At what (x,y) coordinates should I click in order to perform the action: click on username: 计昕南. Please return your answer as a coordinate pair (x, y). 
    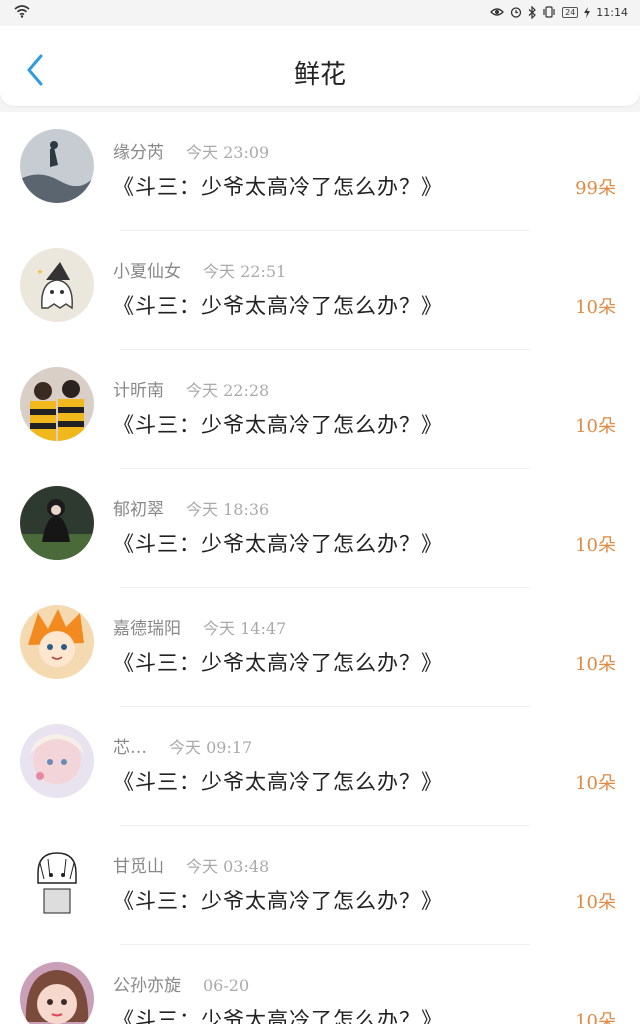
    Looking at the image, I should click on (138, 388).